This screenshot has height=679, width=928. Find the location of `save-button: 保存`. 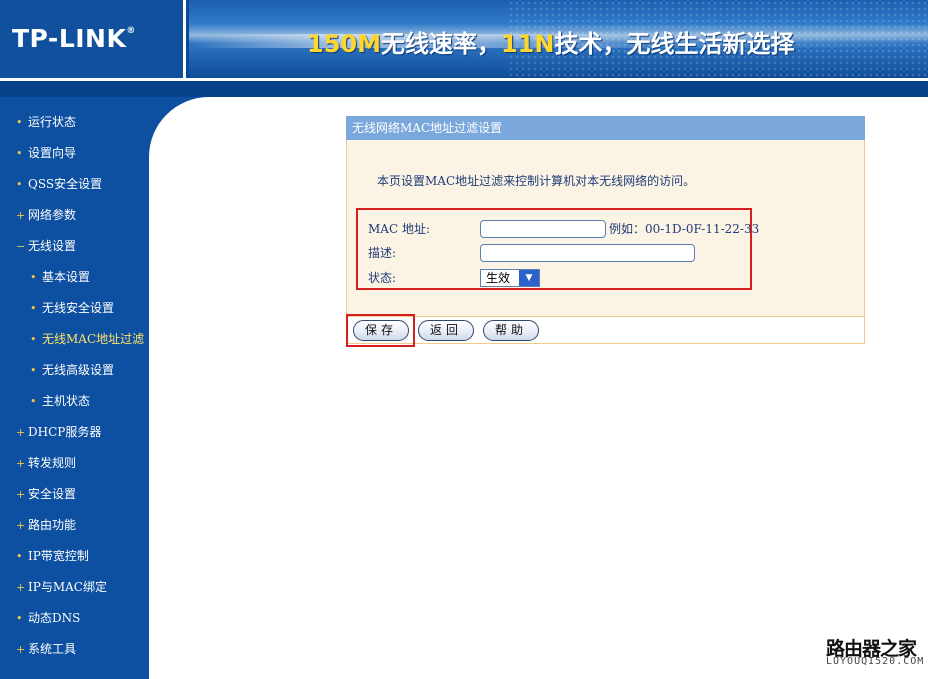

save-button: 保存 is located at coordinates (381, 330).